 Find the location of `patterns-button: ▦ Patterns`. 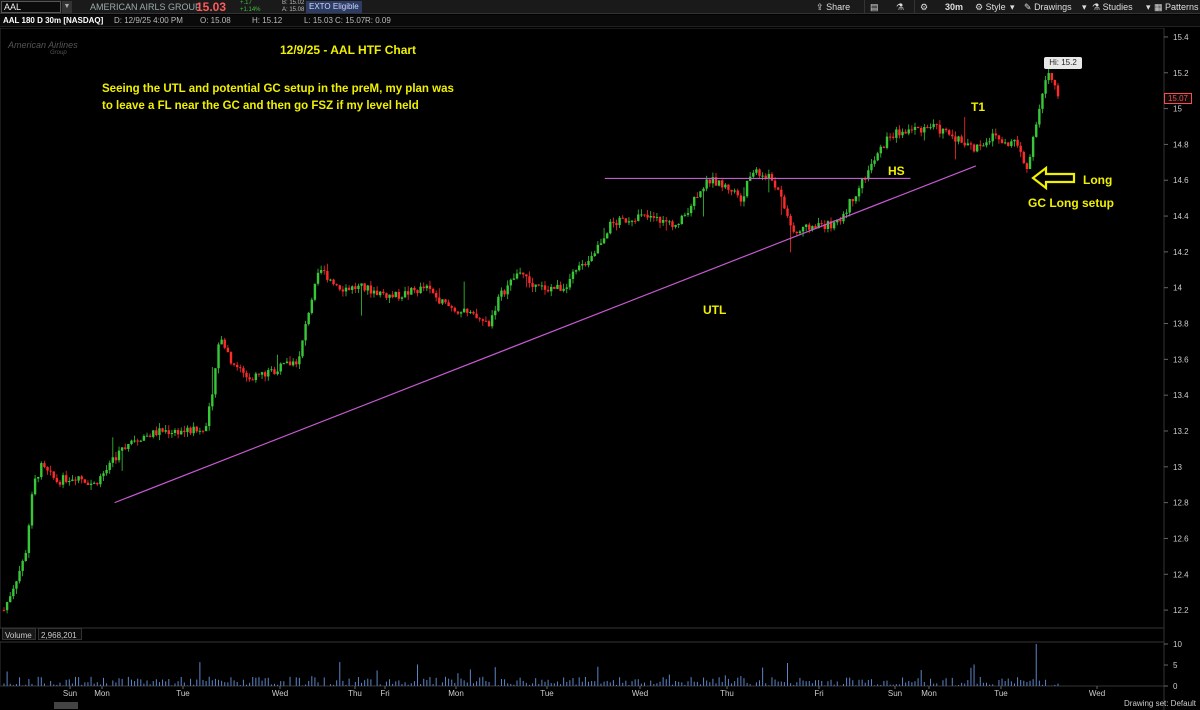

patterns-button: ▦ Patterns is located at coordinates (1176, 7).